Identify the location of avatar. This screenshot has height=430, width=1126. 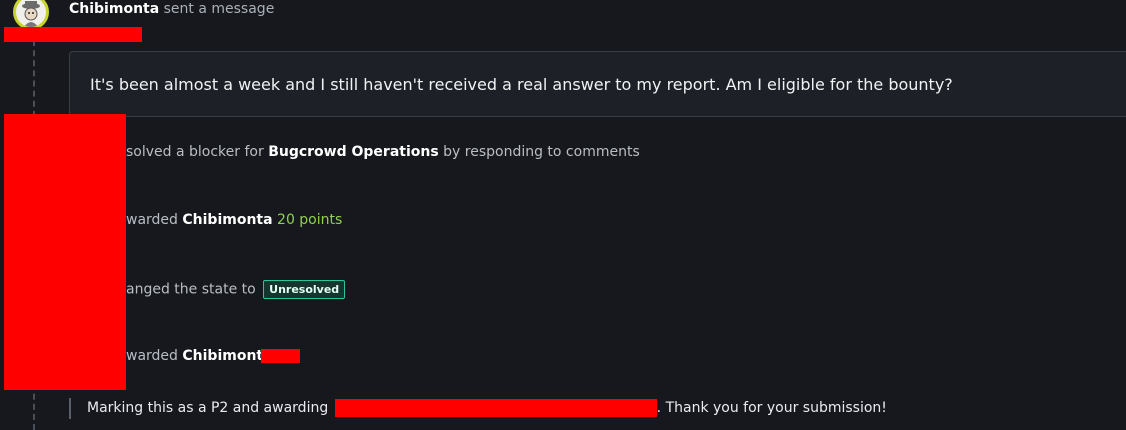
(31, 15).